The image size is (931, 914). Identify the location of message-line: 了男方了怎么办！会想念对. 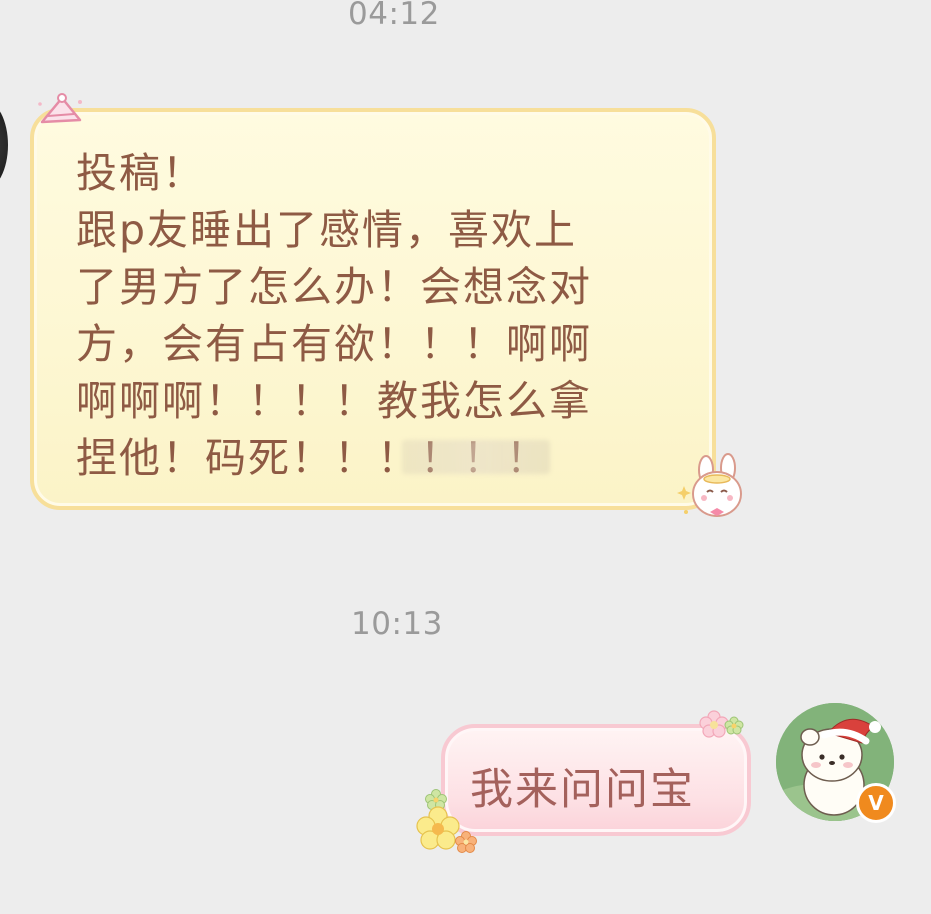
(334, 287).